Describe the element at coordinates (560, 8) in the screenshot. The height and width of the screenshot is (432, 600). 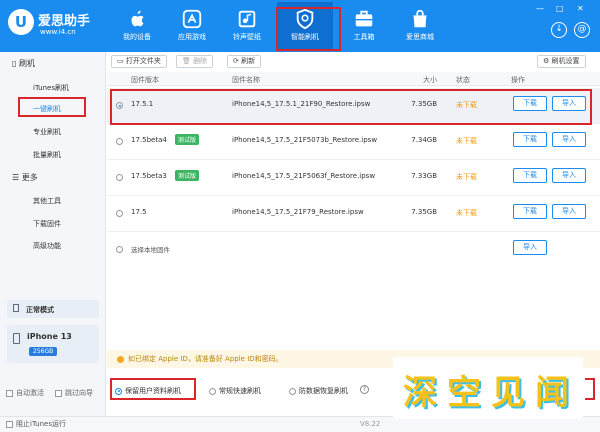
I see `maximize-button: □` at that location.